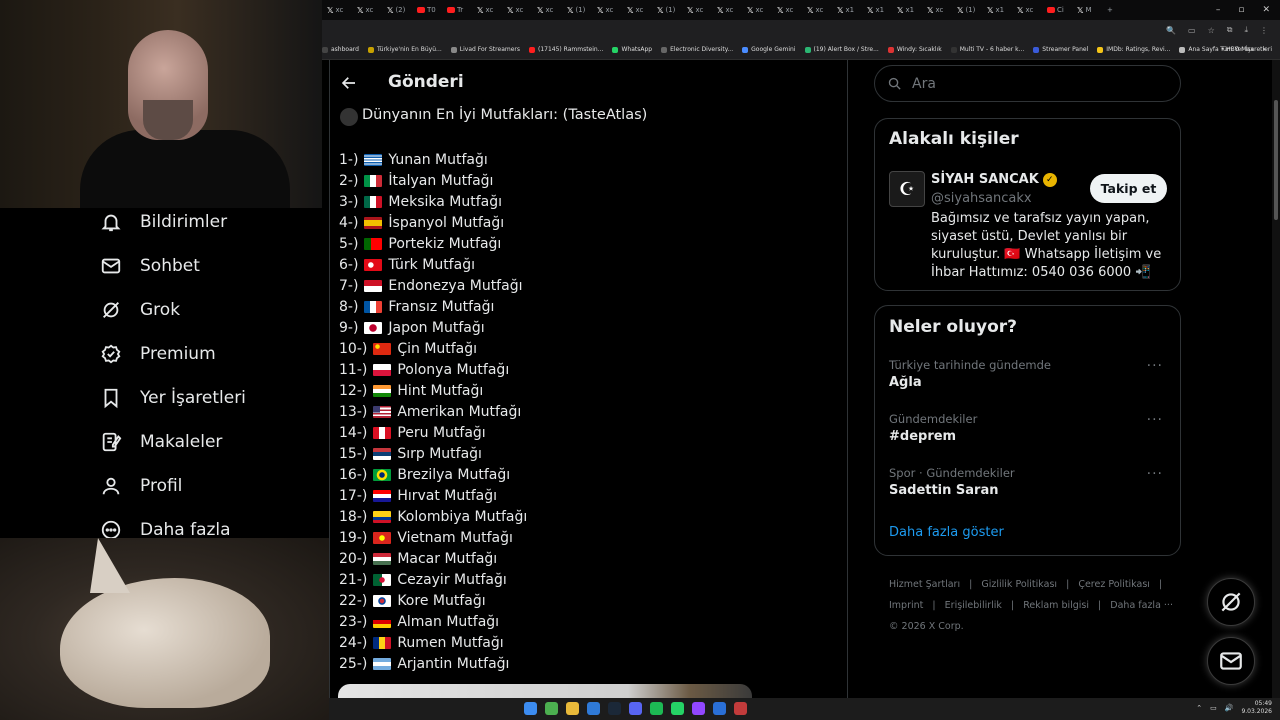 The image size is (1280, 720). I want to click on zoom-icon: 🔍, so click(1171, 30).